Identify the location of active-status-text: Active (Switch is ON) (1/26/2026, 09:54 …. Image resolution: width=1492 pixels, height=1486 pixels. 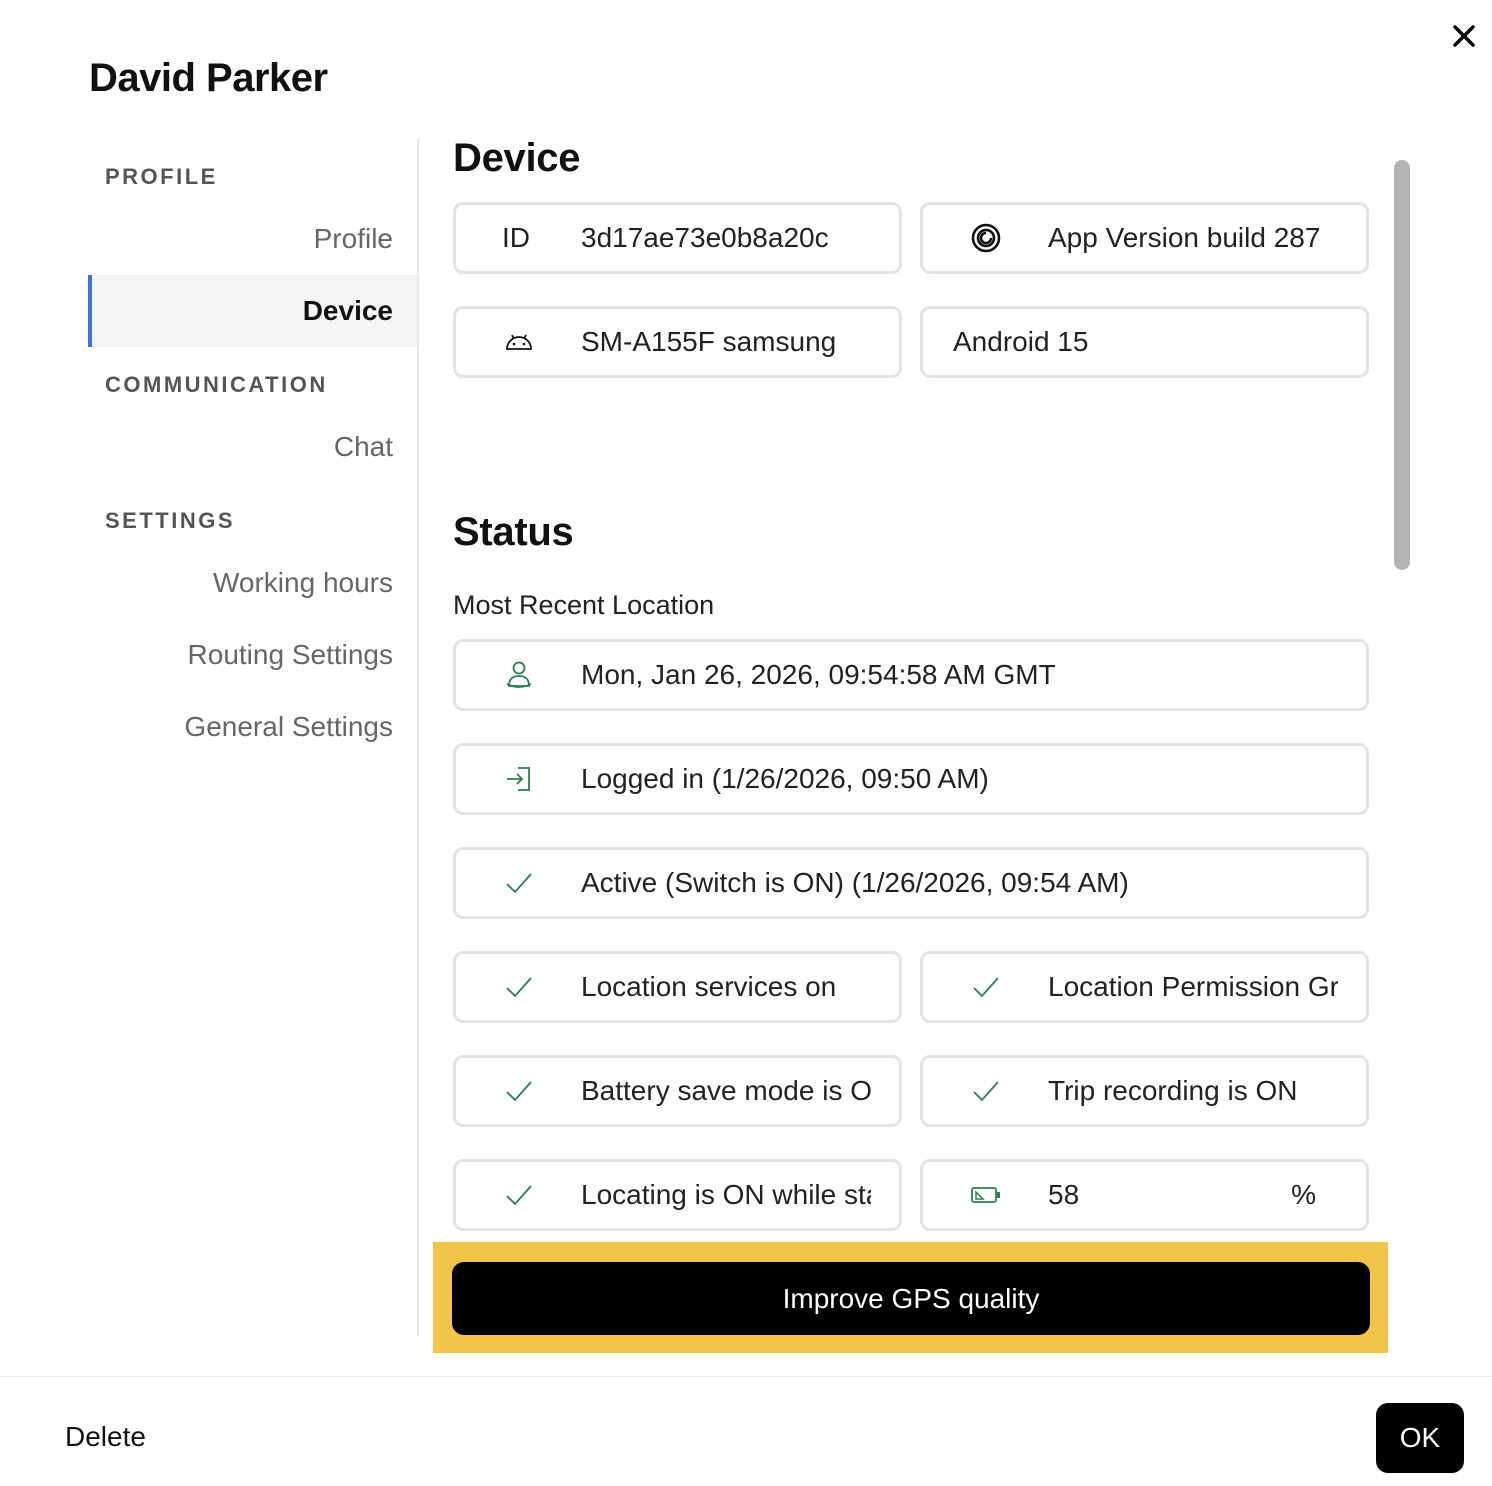
(855, 882).